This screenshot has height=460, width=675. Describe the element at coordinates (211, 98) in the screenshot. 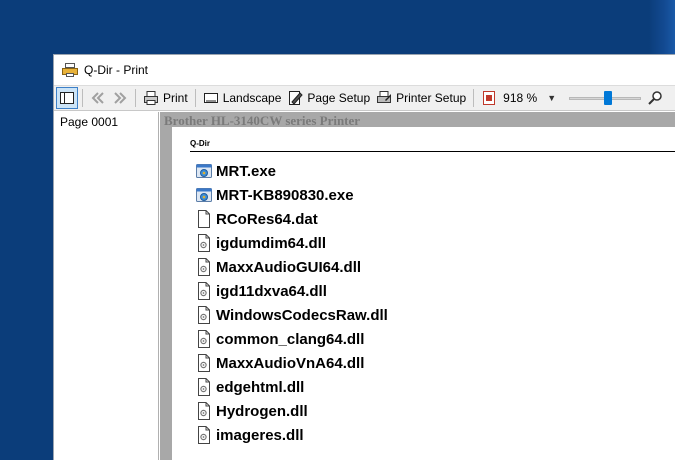

I see `landscape-page-icon` at that location.